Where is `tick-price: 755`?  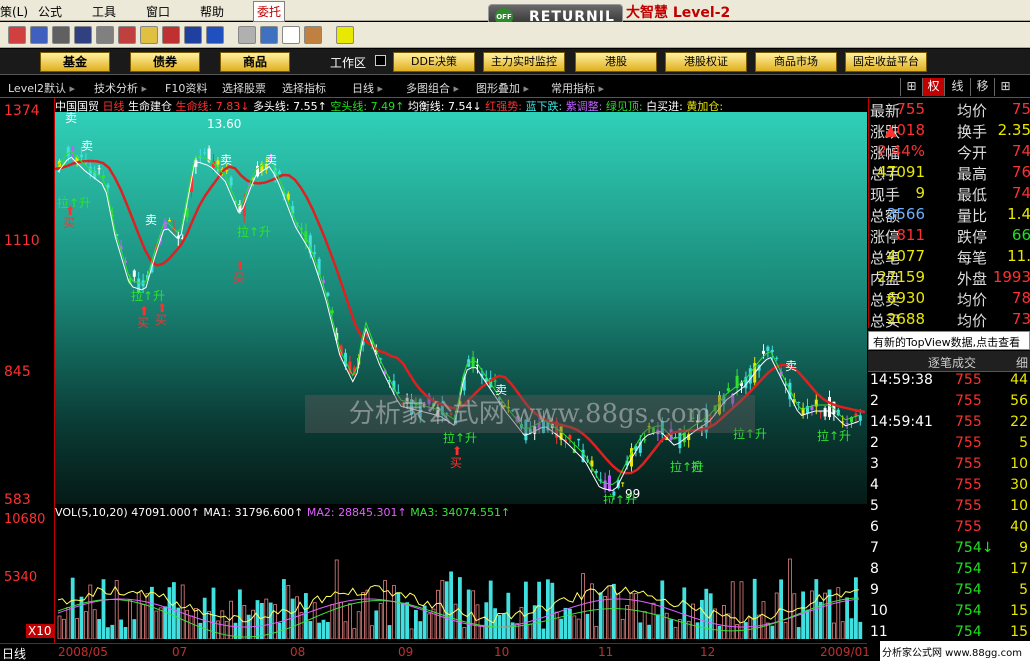 tick-price: 755 is located at coordinates (968, 422).